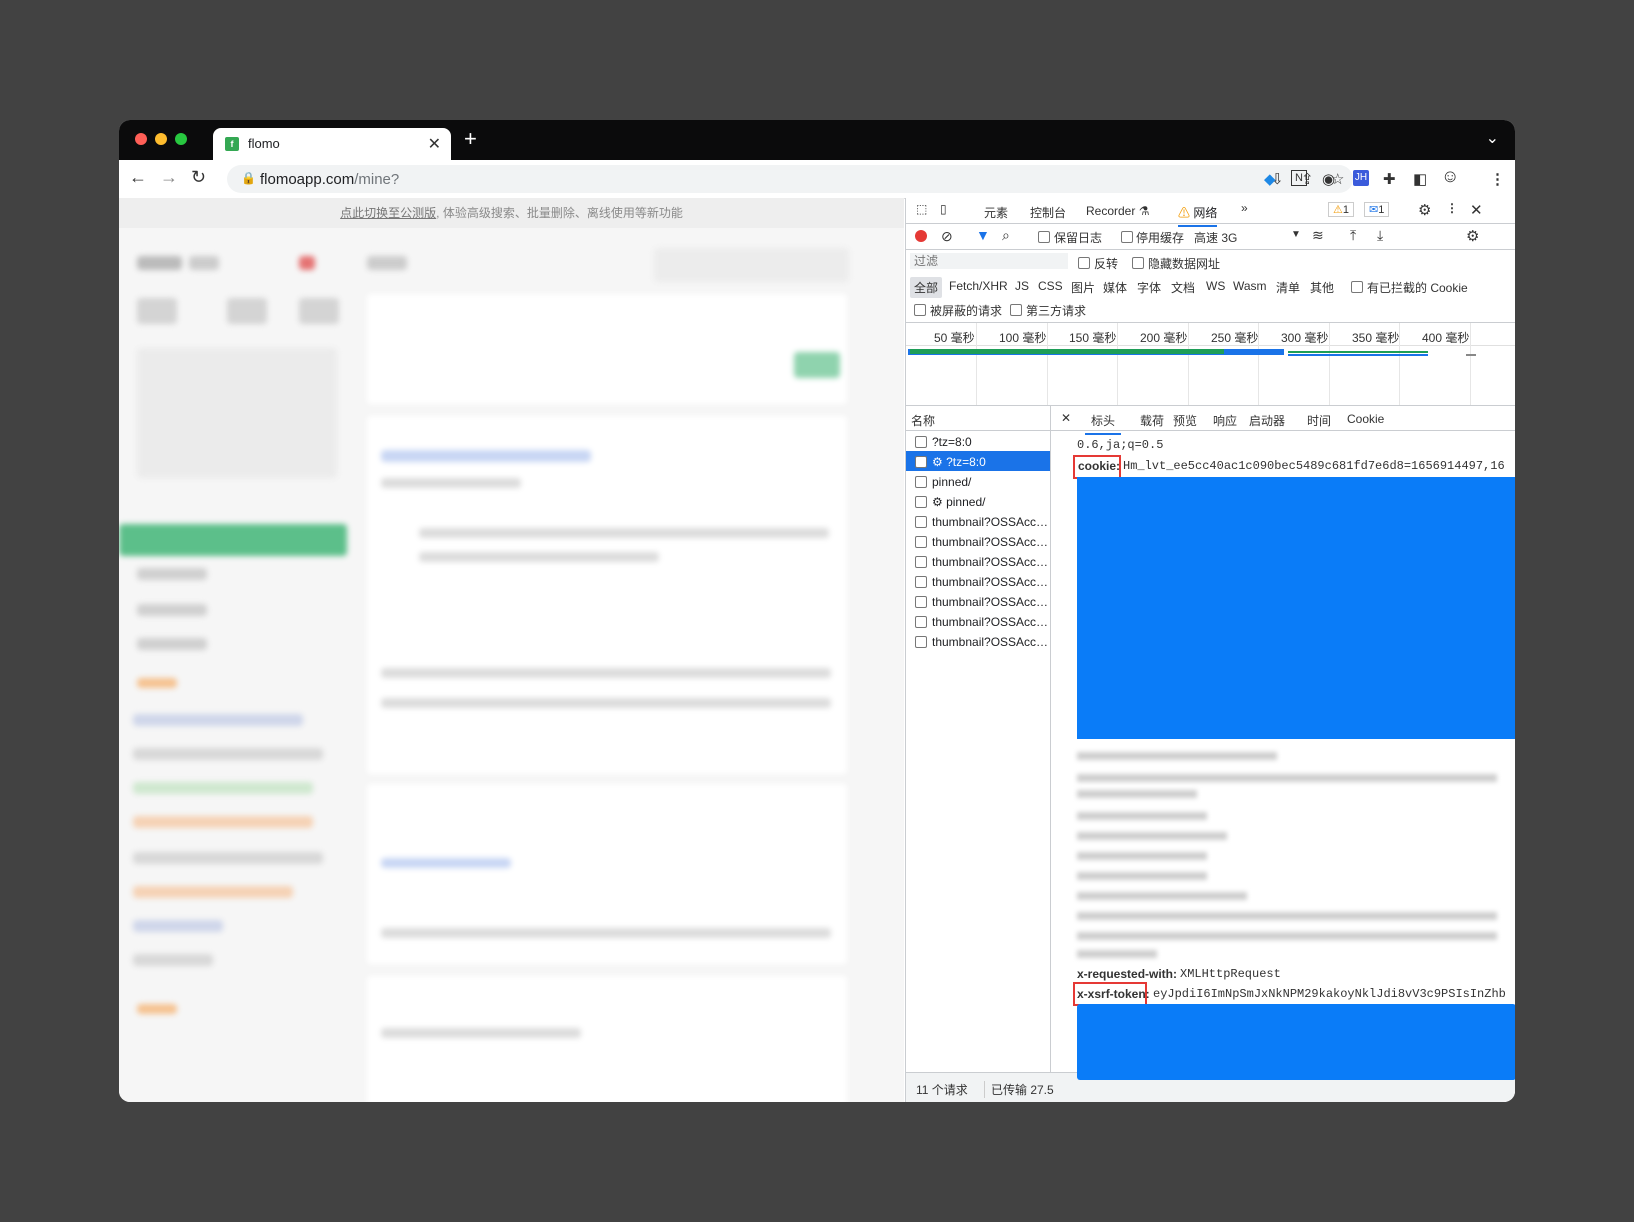 This screenshot has height=1222, width=1634. What do you see at coordinates (996, 212) in the screenshot?
I see `tab-elements: 元素` at bounding box center [996, 212].